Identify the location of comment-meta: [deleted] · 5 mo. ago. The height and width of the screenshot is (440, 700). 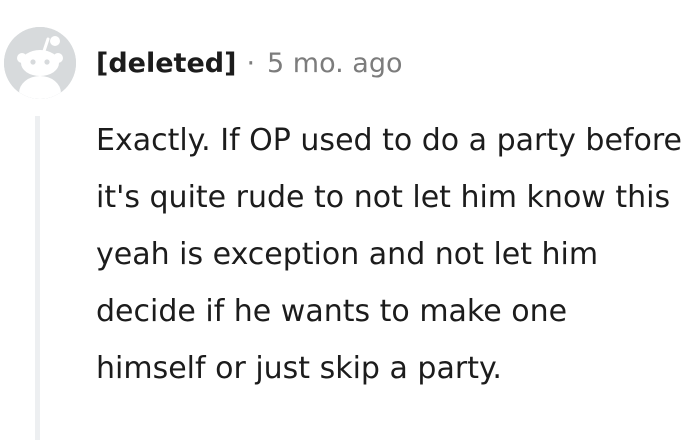
(249, 64).